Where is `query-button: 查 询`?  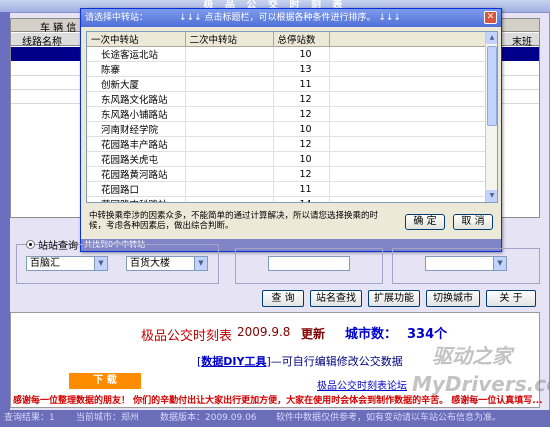 query-button: 查 询 is located at coordinates (283, 298).